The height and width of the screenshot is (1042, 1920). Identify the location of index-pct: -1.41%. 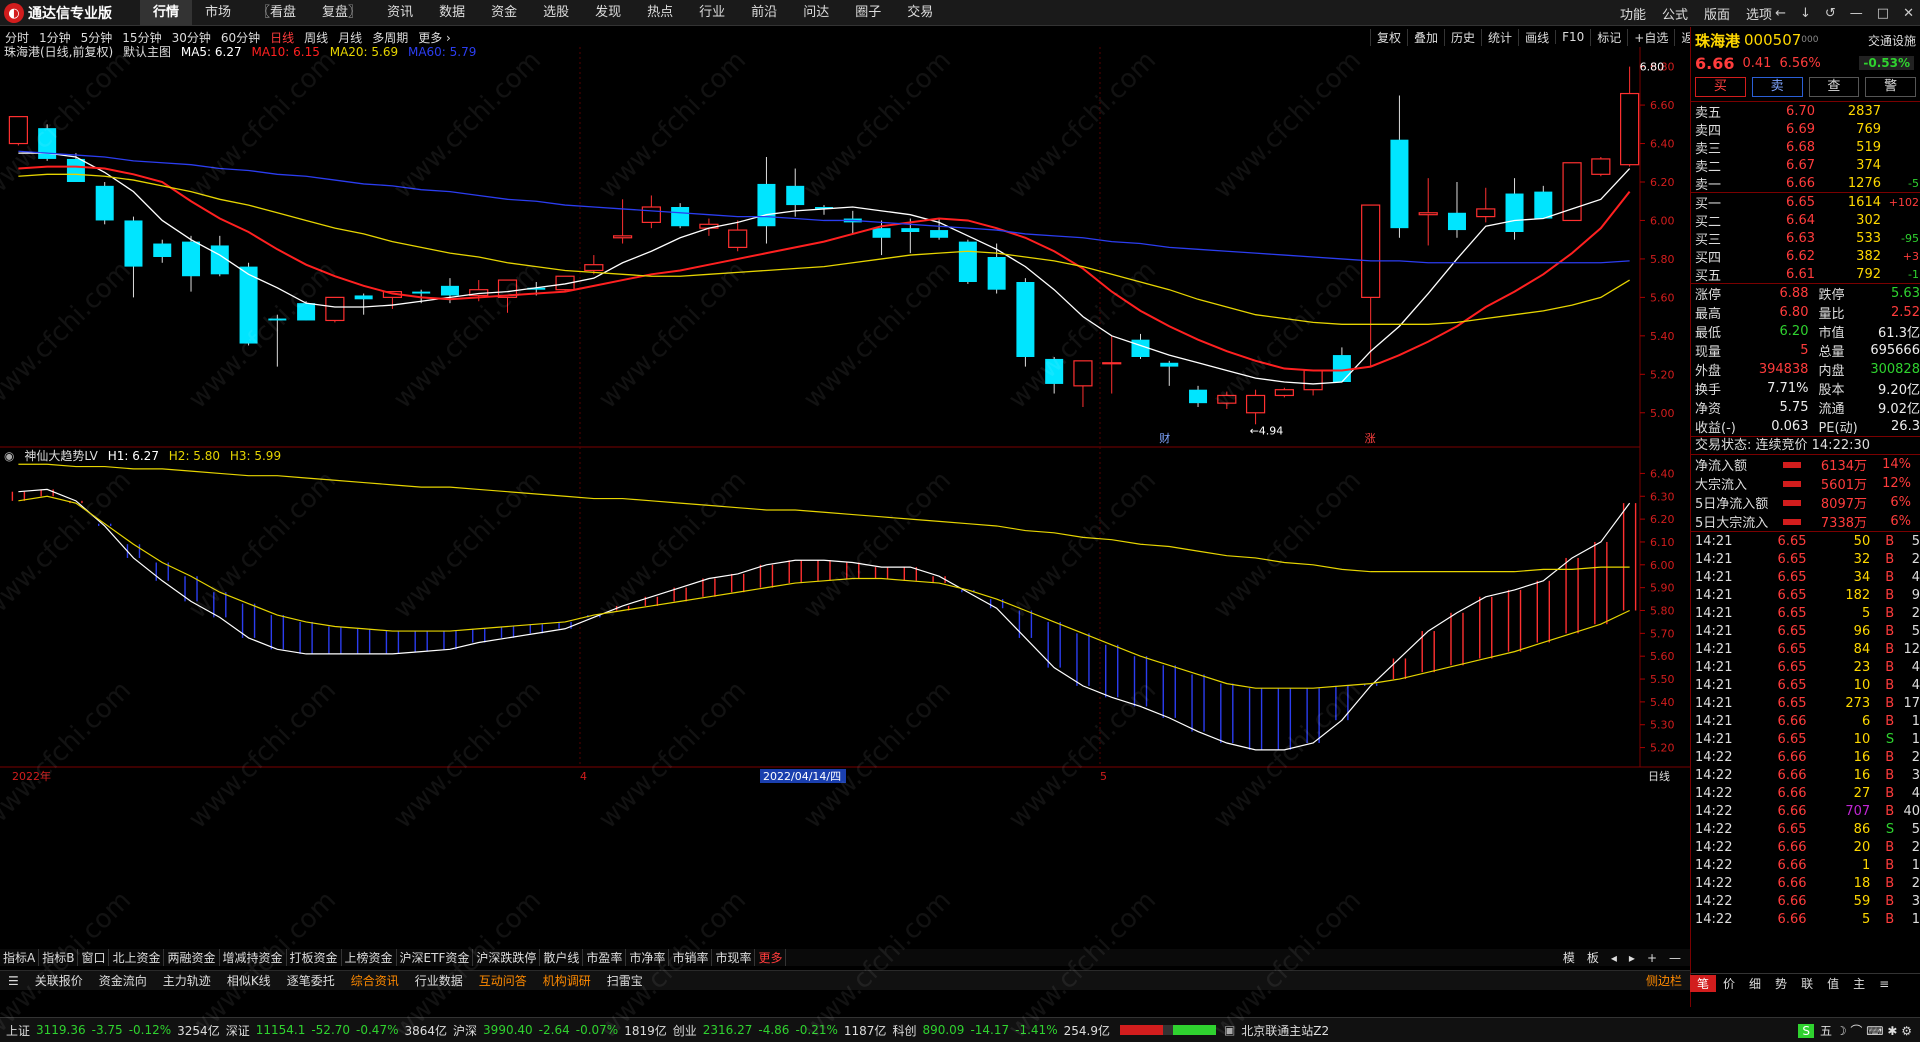
(1036, 1030).